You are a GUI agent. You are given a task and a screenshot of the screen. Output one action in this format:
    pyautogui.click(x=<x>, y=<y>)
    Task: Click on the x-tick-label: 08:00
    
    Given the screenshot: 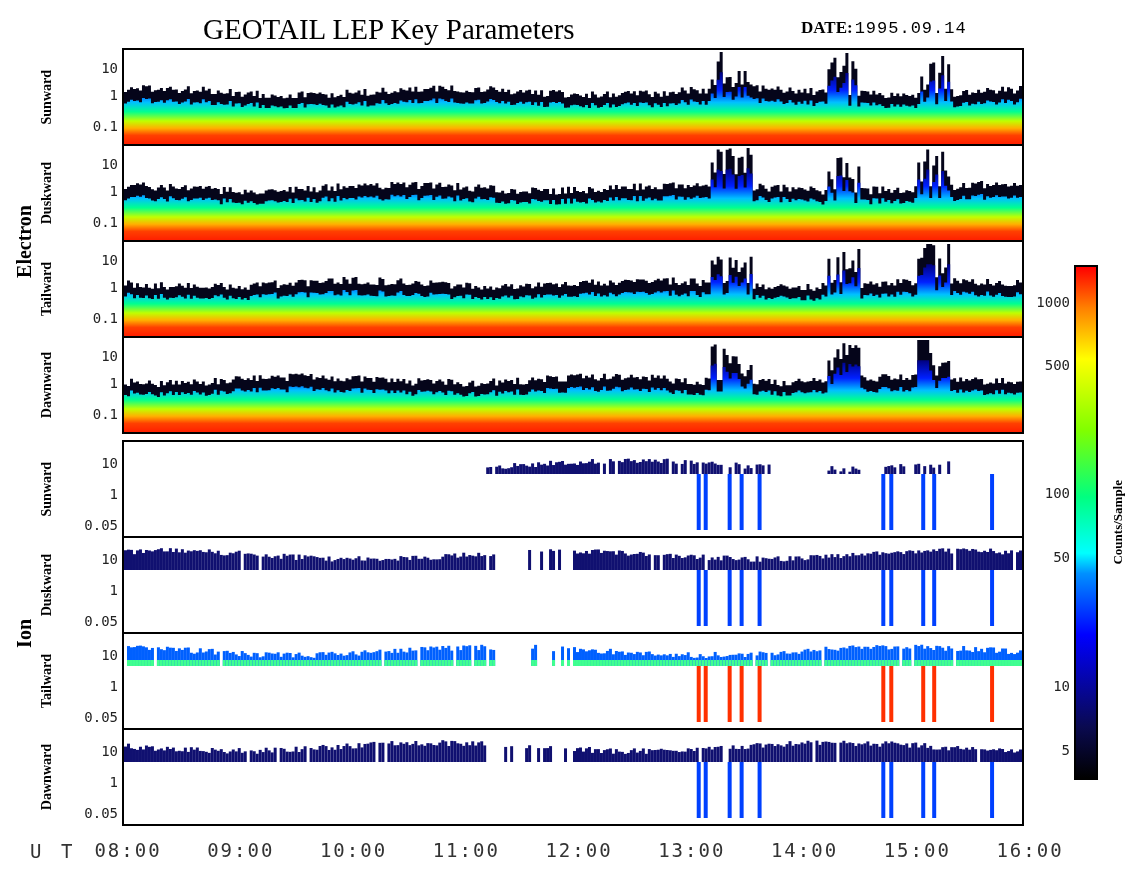 What is the action you would take?
    pyautogui.click(x=128, y=850)
    